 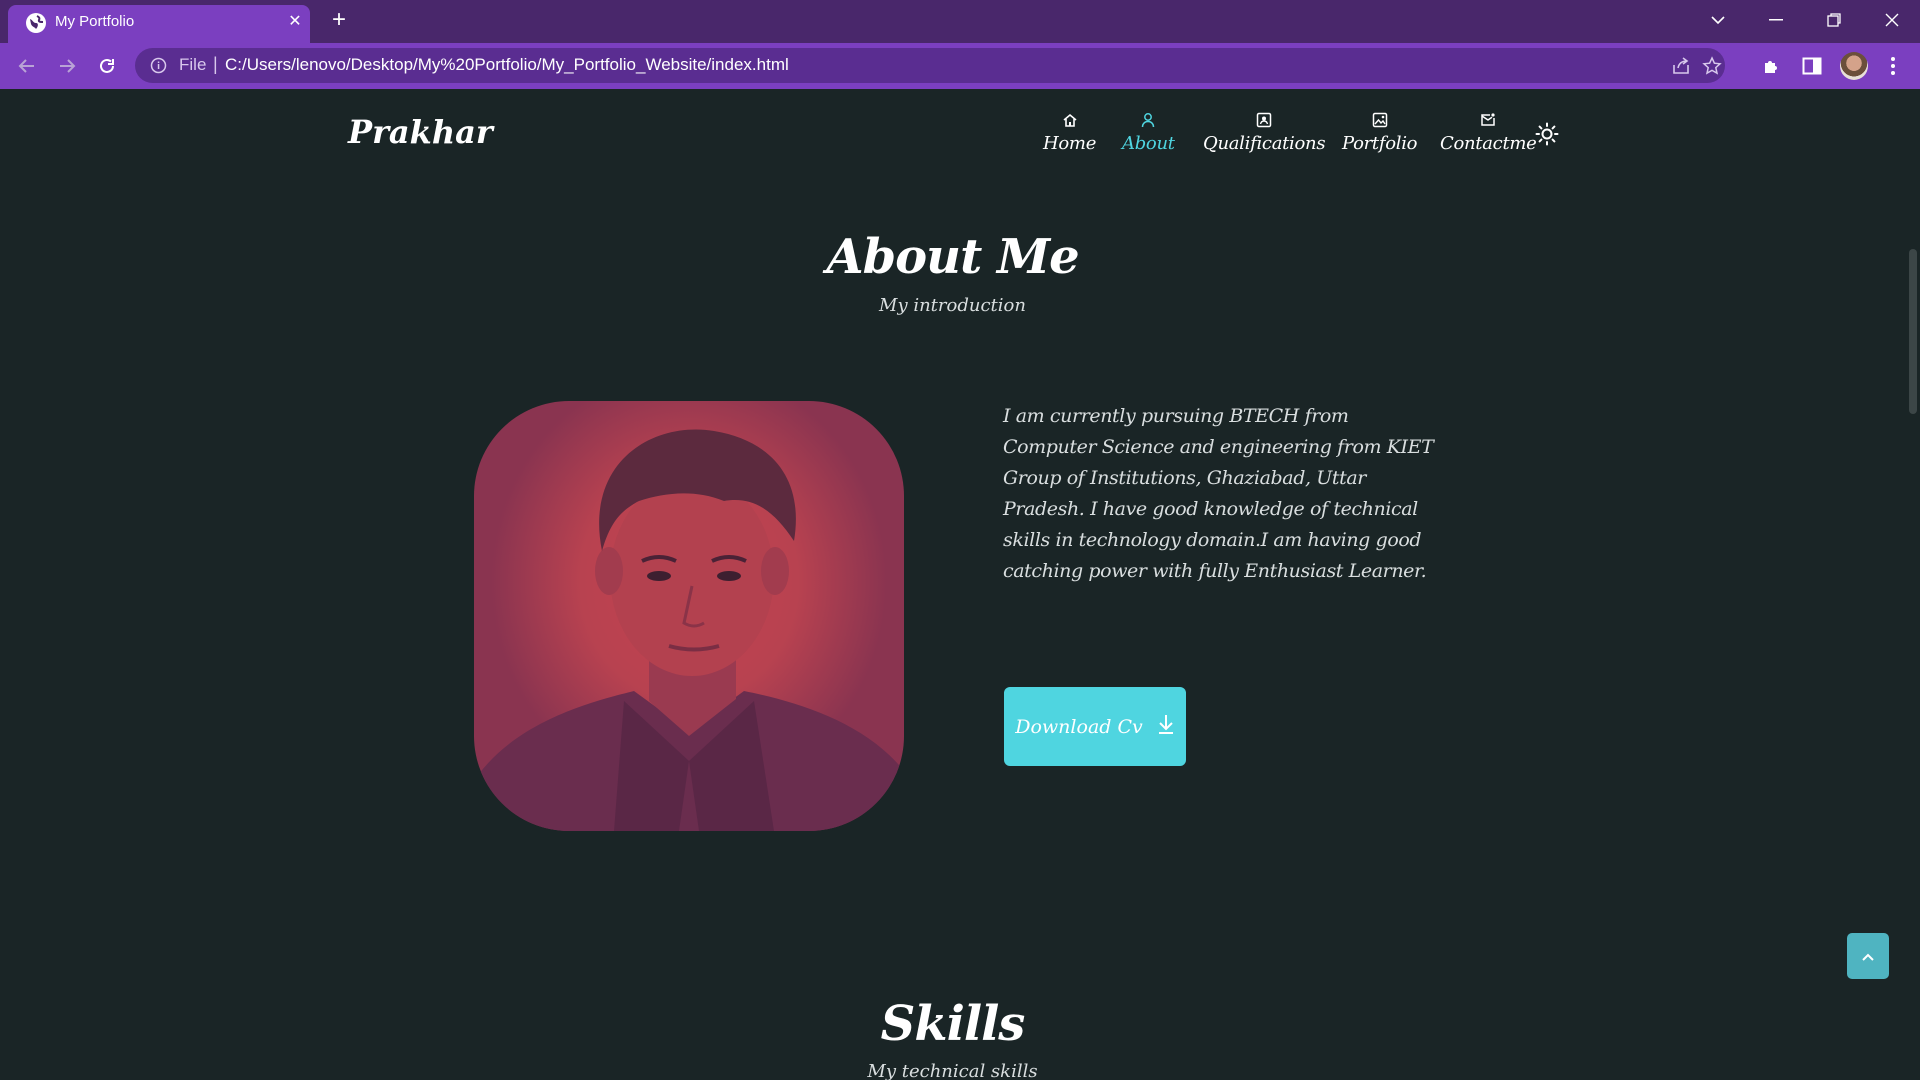 I want to click on globe-icon, so click(x=36, y=23).